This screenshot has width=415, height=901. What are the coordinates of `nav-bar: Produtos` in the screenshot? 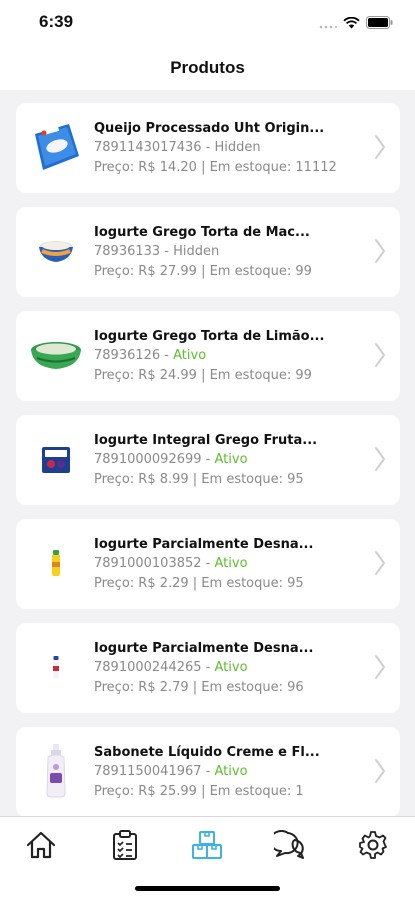 It's located at (207, 67).